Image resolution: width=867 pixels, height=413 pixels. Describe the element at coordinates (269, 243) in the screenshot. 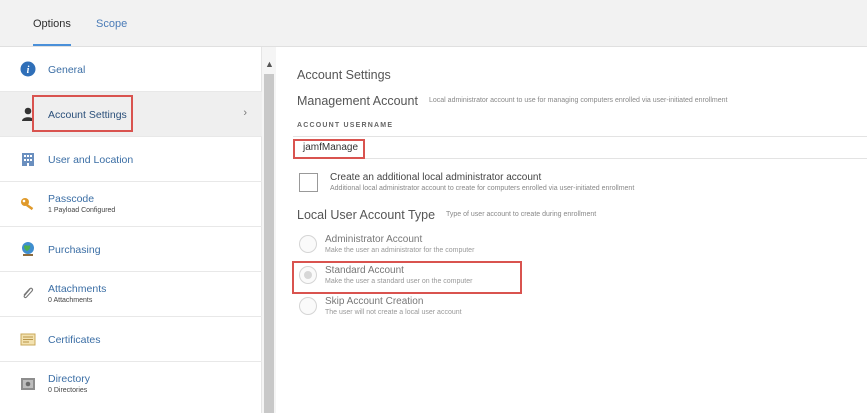

I see `scrollbar-thumb` at that location.